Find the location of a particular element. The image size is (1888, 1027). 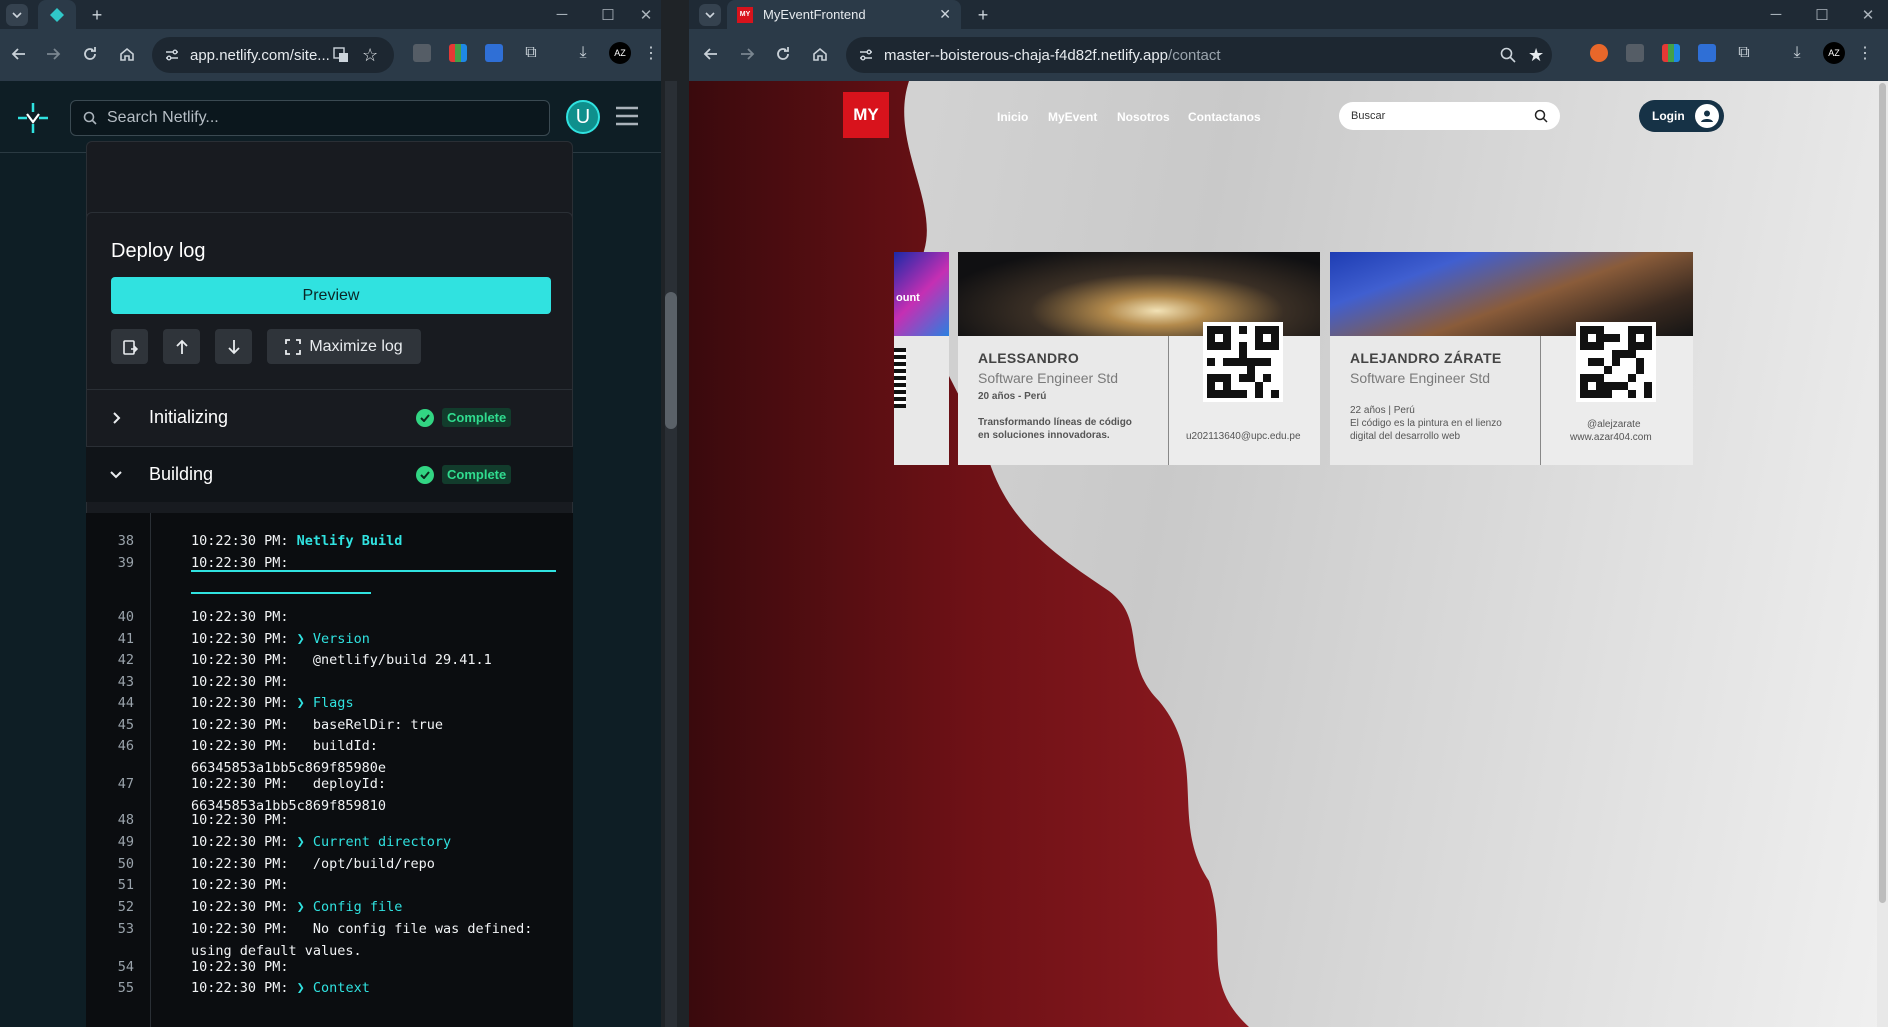

copy-log-button is located at coordinates (129, 346).